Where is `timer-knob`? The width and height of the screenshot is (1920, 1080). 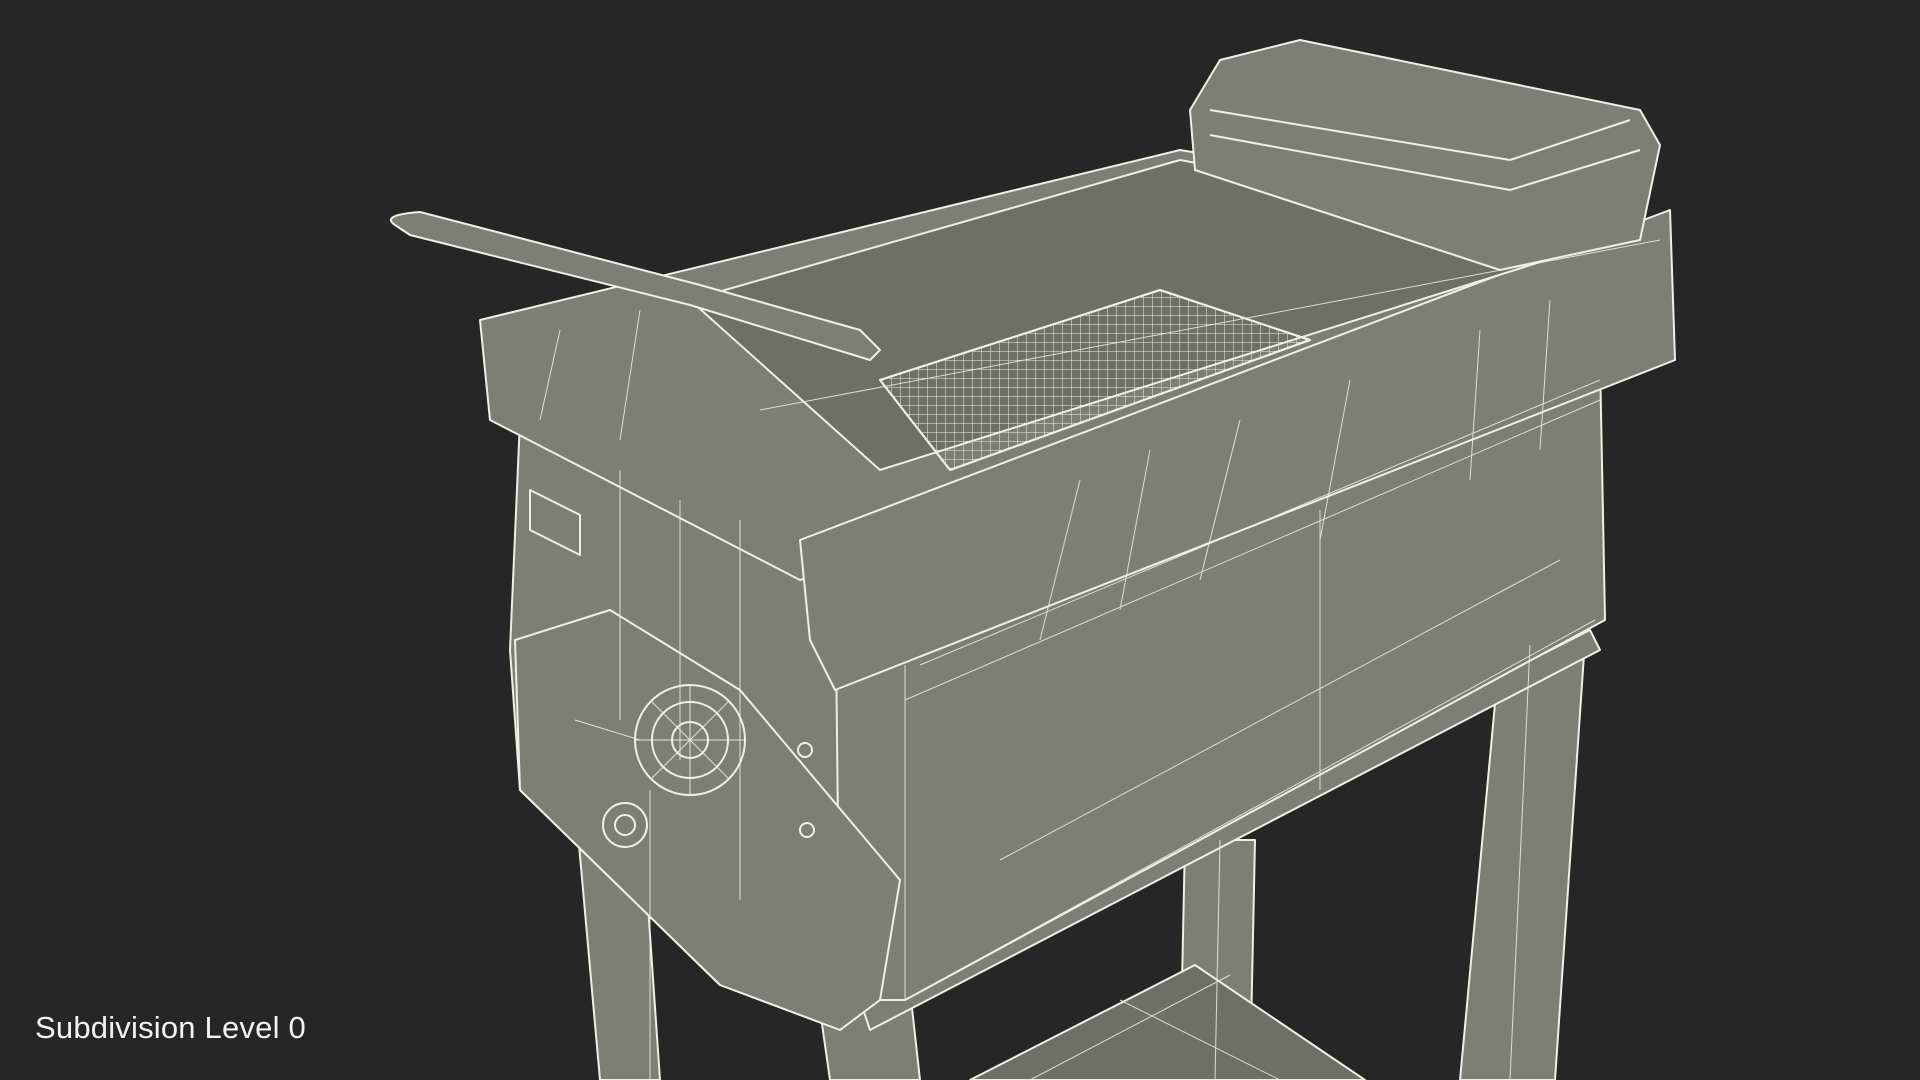 timer-knob is located at coordinates (625, 825).